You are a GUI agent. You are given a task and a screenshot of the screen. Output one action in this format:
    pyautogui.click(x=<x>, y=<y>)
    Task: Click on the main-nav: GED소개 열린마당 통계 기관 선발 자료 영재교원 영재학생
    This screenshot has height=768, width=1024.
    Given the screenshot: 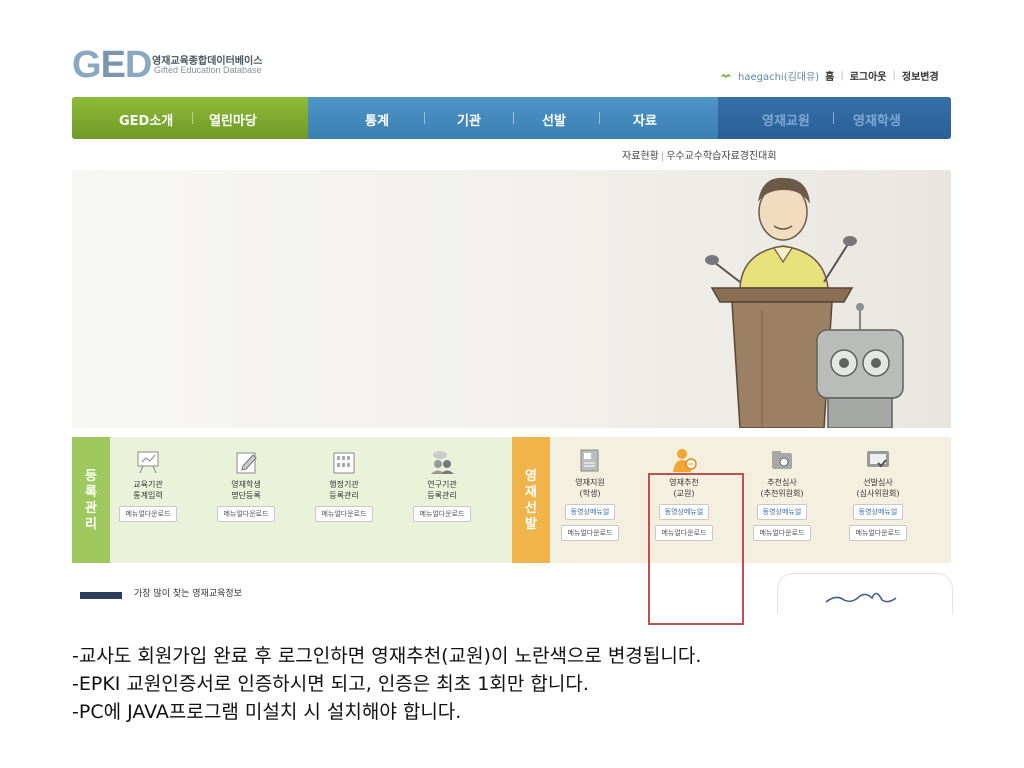 What is the action you would take?
    pyautogui.click(x=511, y=118)
    